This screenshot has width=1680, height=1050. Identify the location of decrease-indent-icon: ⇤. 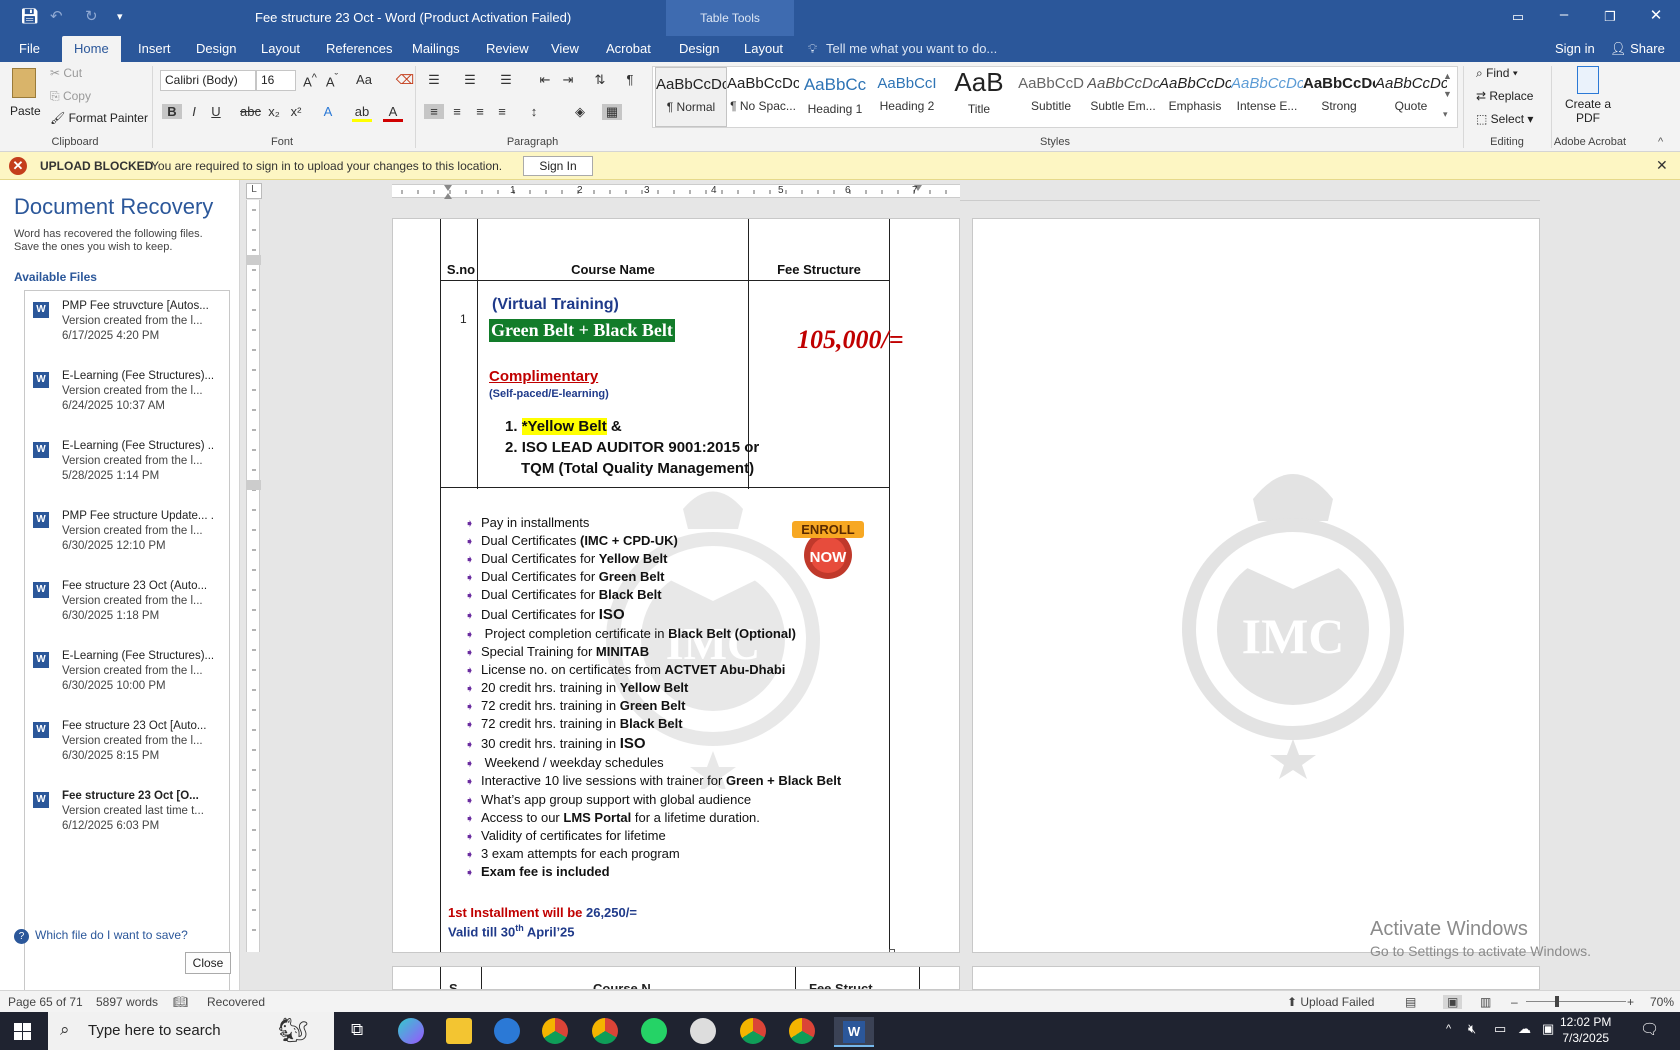
(545, 80).